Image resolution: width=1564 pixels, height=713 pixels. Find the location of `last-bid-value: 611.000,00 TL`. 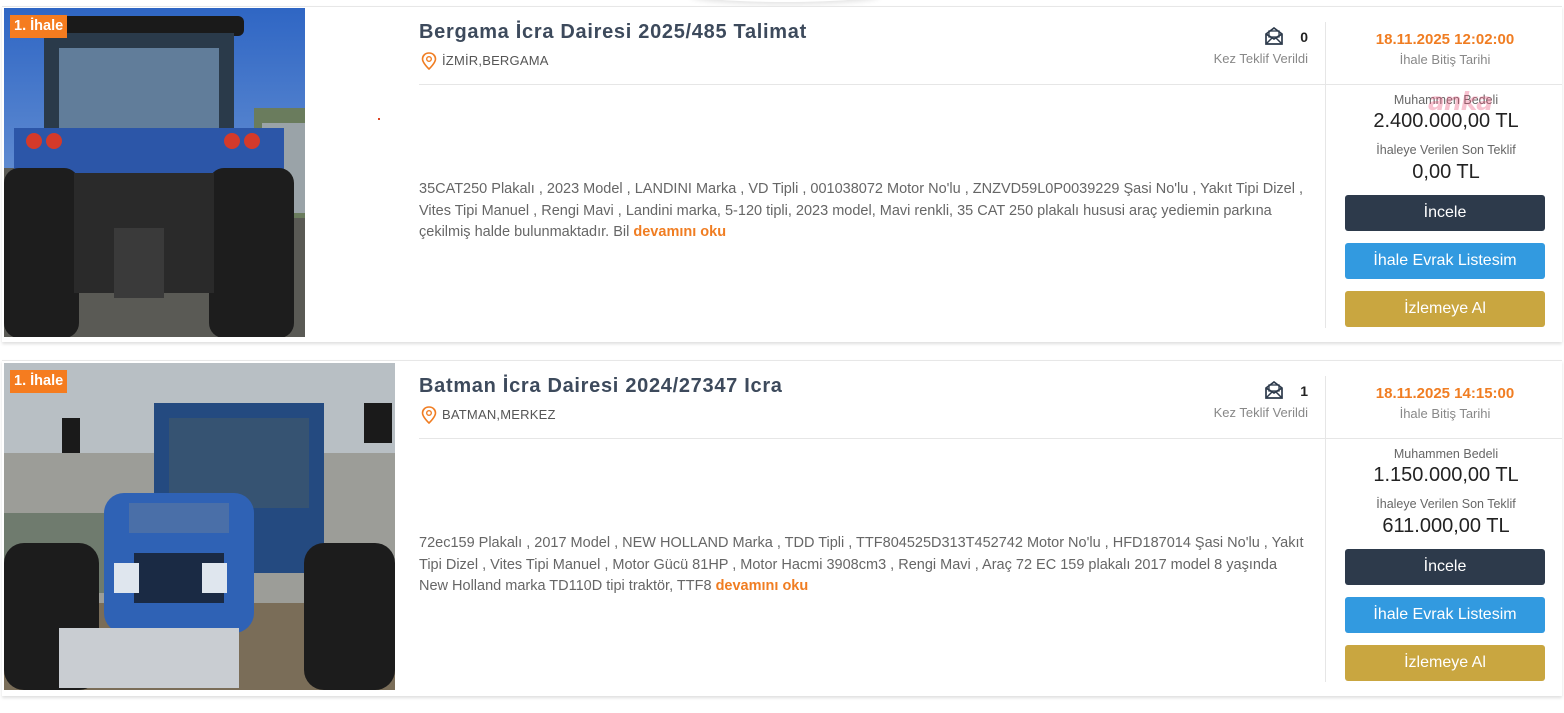

last-bid-value: 611.000,00 TL is located at coordinates (1446, 526).